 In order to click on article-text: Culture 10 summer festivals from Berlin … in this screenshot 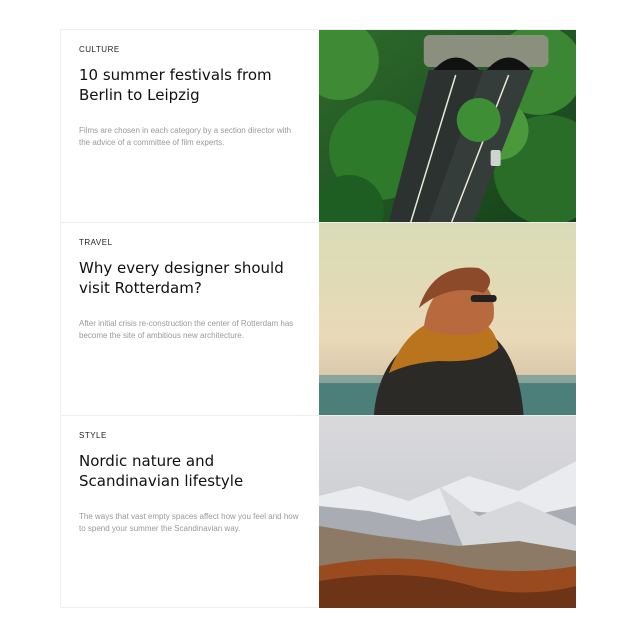, I will do `click(190, 126)`.